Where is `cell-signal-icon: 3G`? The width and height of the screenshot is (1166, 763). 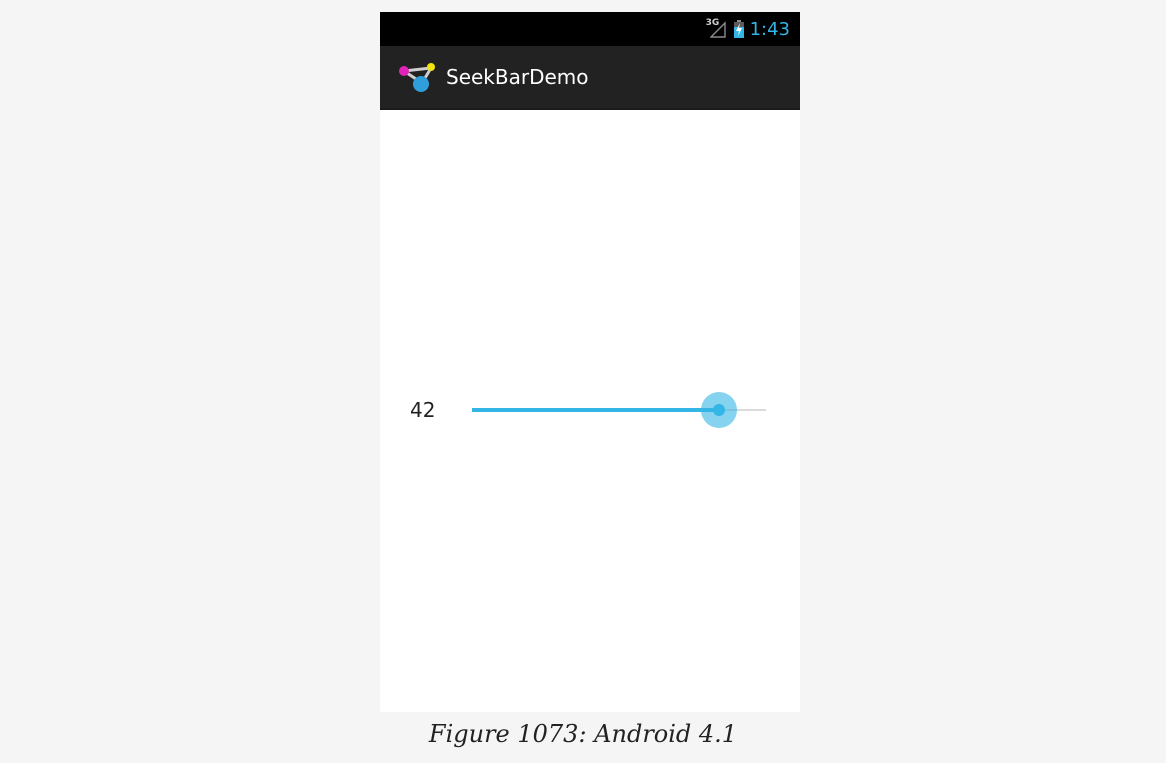
cell-signal-icon: 3G is located at coordinates (716, 29).